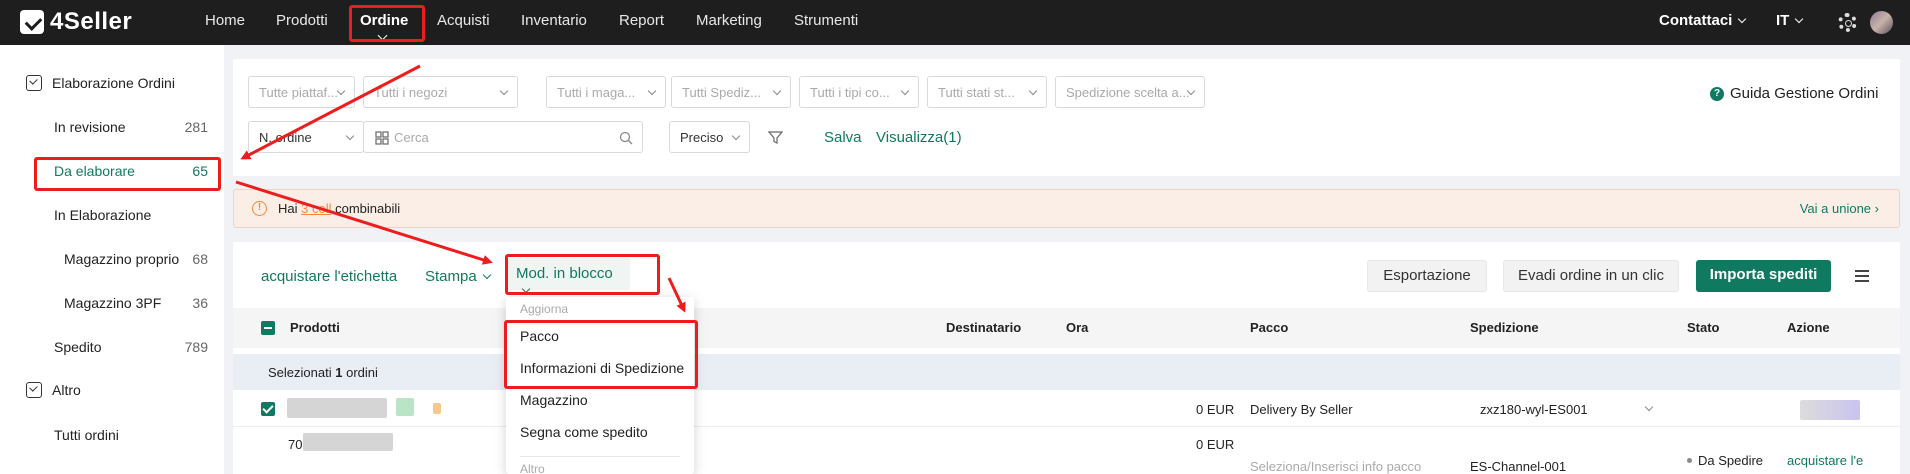 This screenshot has width=1910, height=474. I want to click on sidebar-section-label: Altro, so click(66, 390).